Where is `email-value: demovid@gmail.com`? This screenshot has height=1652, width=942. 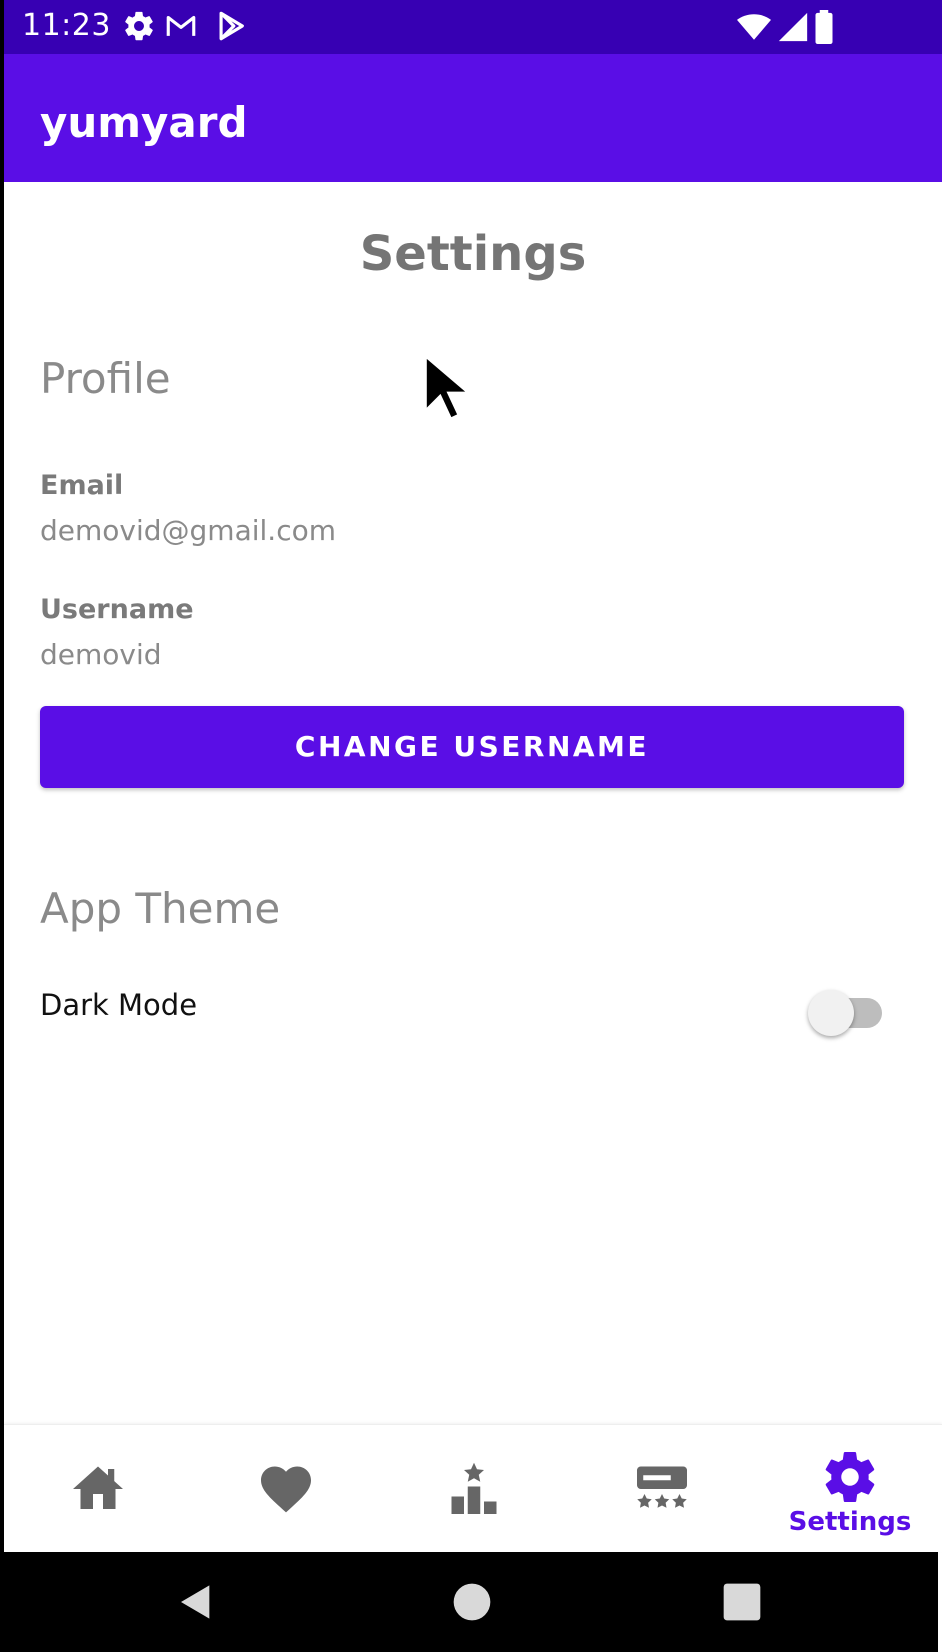
email-value: demovid@gmail.com is located at coordinates (188, 530).